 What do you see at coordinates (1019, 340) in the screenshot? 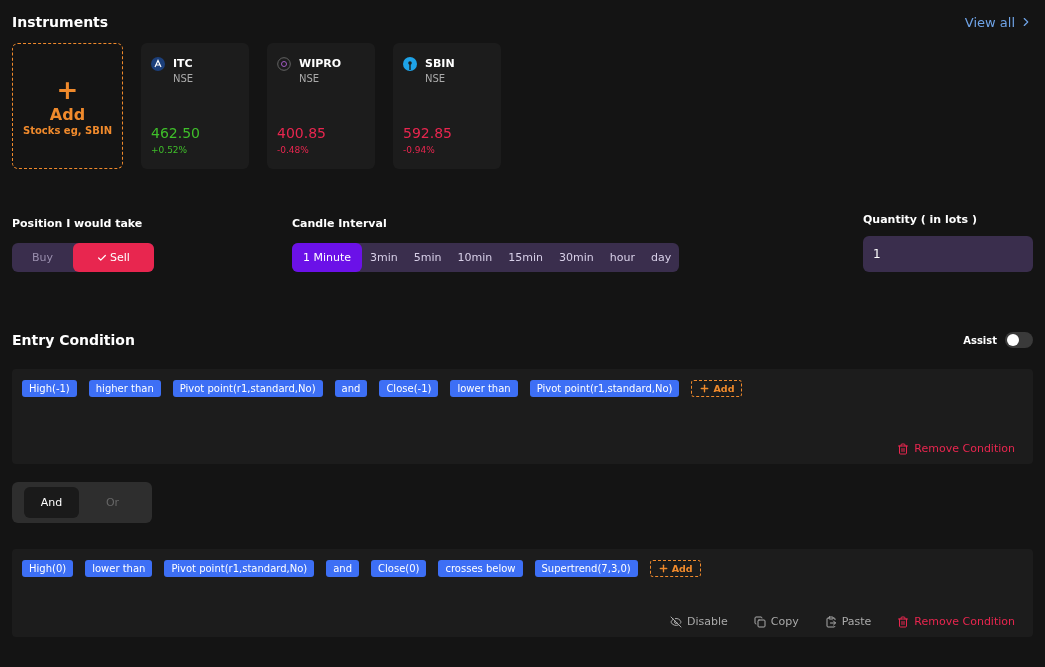
I see `assist-toggle` at bounding box center [1019, 340].